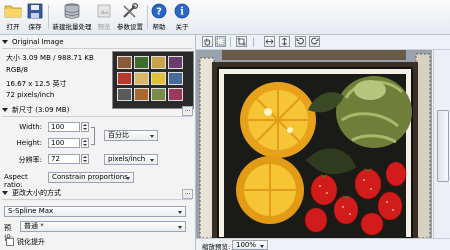 This screenshot has width=450, height=250. I want to click on preview-toolbar, so click(323, 42).